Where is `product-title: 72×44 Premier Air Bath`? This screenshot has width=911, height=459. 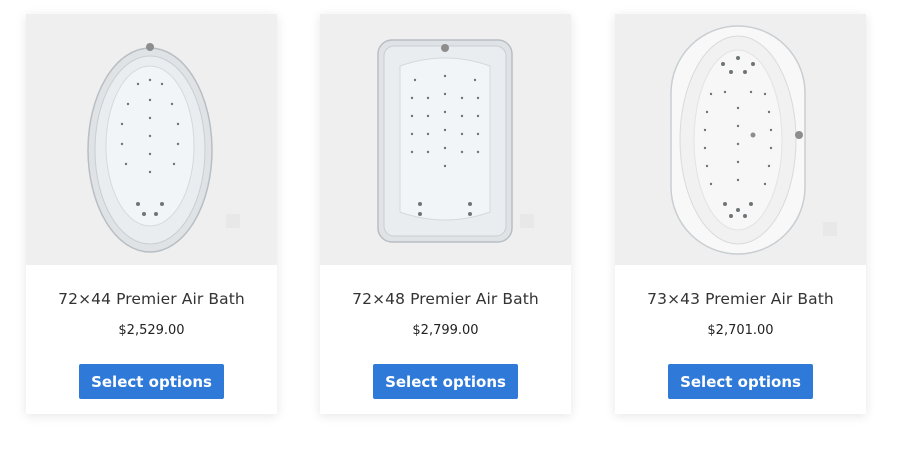
product-title: 72×44 Premier Air Bath is located at coordinates (151, 299).